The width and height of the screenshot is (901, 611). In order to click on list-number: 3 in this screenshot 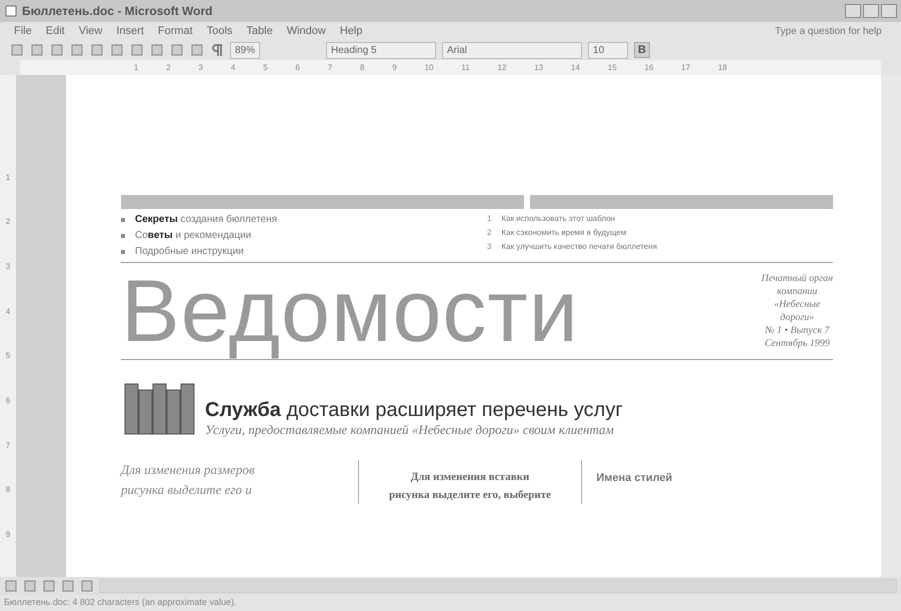, I will do `click(489, 246)`.